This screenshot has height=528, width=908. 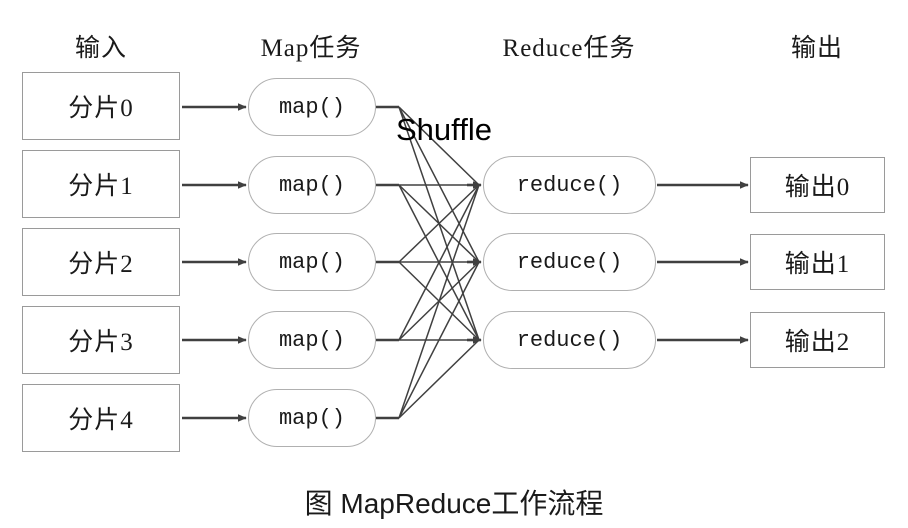 I want to click on reduce-task-node-1: reduce(), so click(x=569, y=262).